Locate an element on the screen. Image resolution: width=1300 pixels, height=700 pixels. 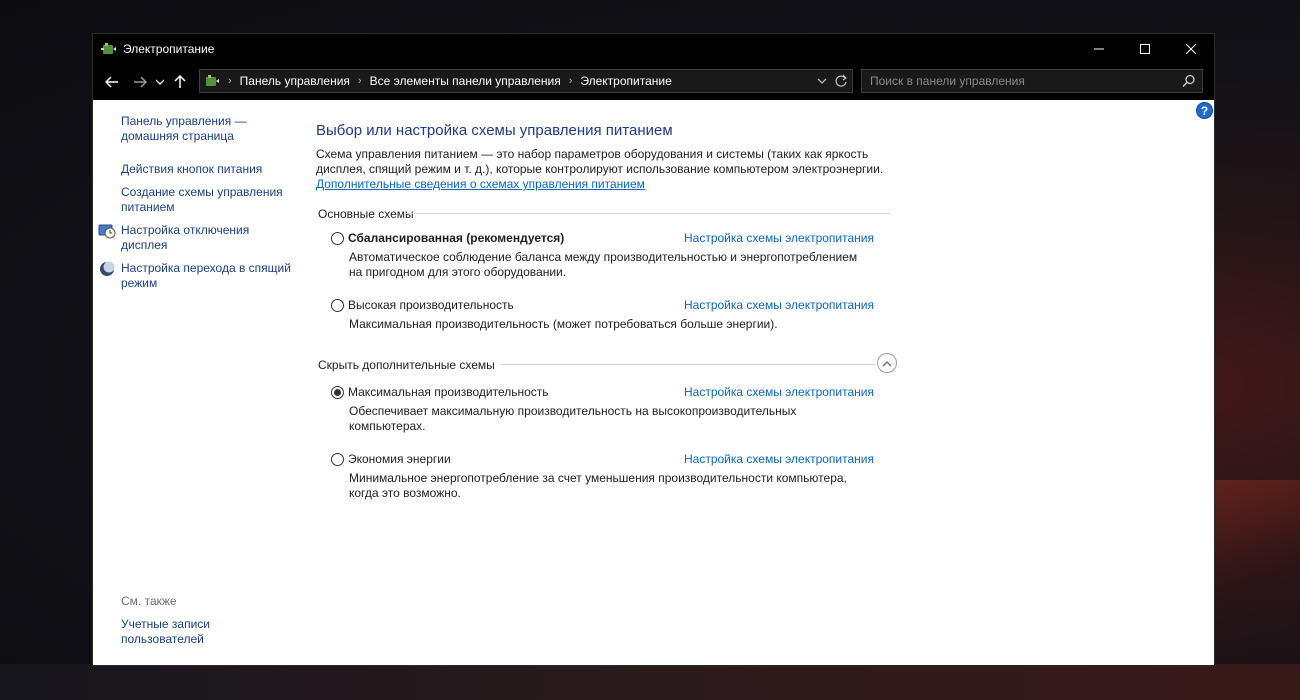
window-title: Электропитание is located at coordinates (169, 49).